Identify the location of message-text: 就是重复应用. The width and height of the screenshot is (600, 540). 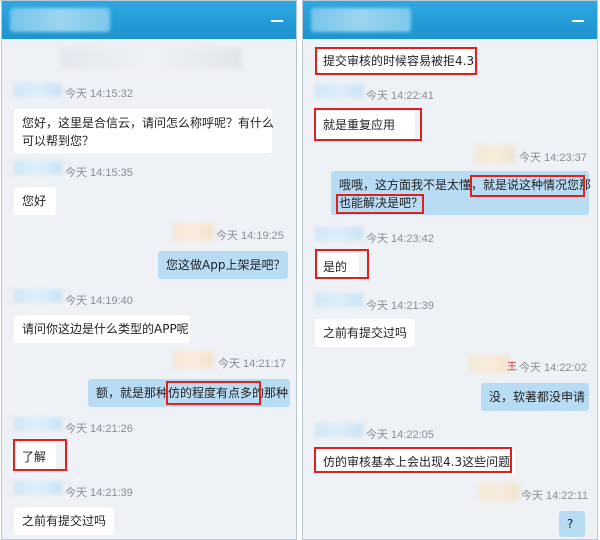
(359, 125).